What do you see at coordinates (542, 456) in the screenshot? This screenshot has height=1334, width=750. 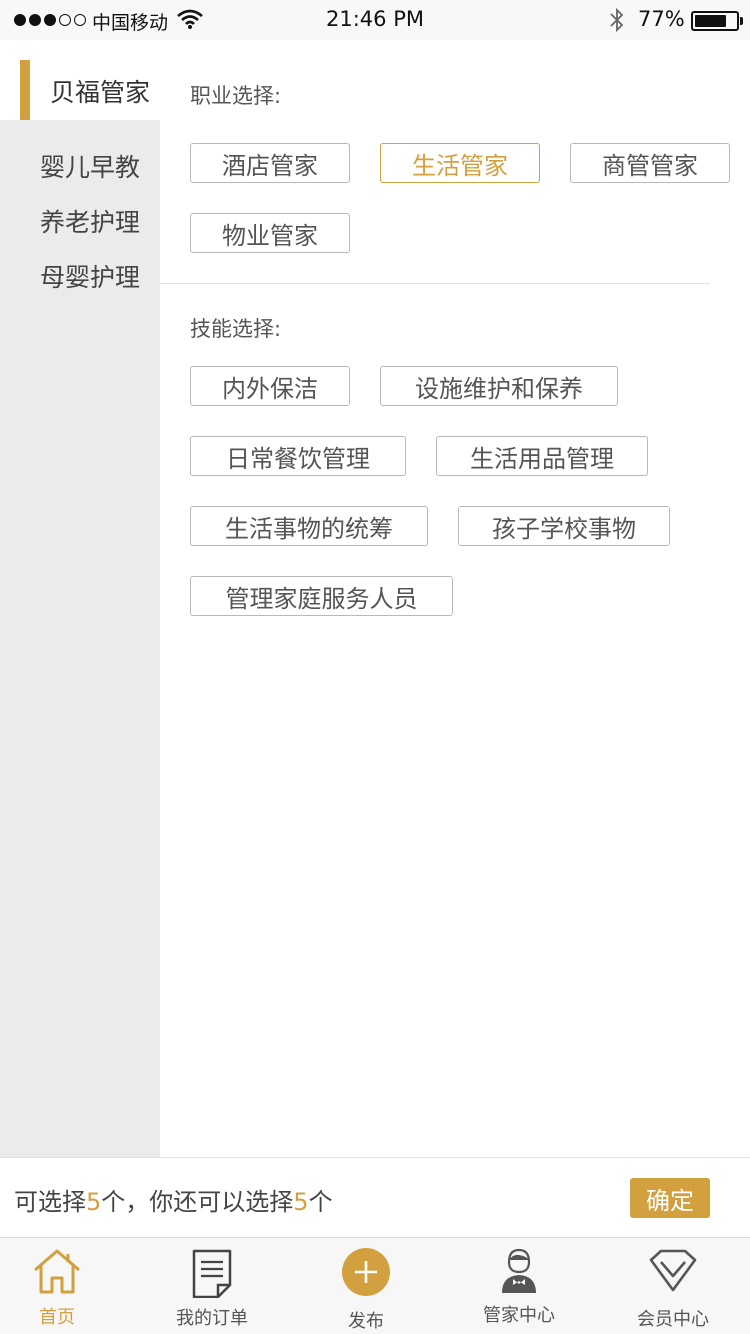 I see `skill-chip-supplies-management: 生活用品管理` at bounding box center [542, 456].